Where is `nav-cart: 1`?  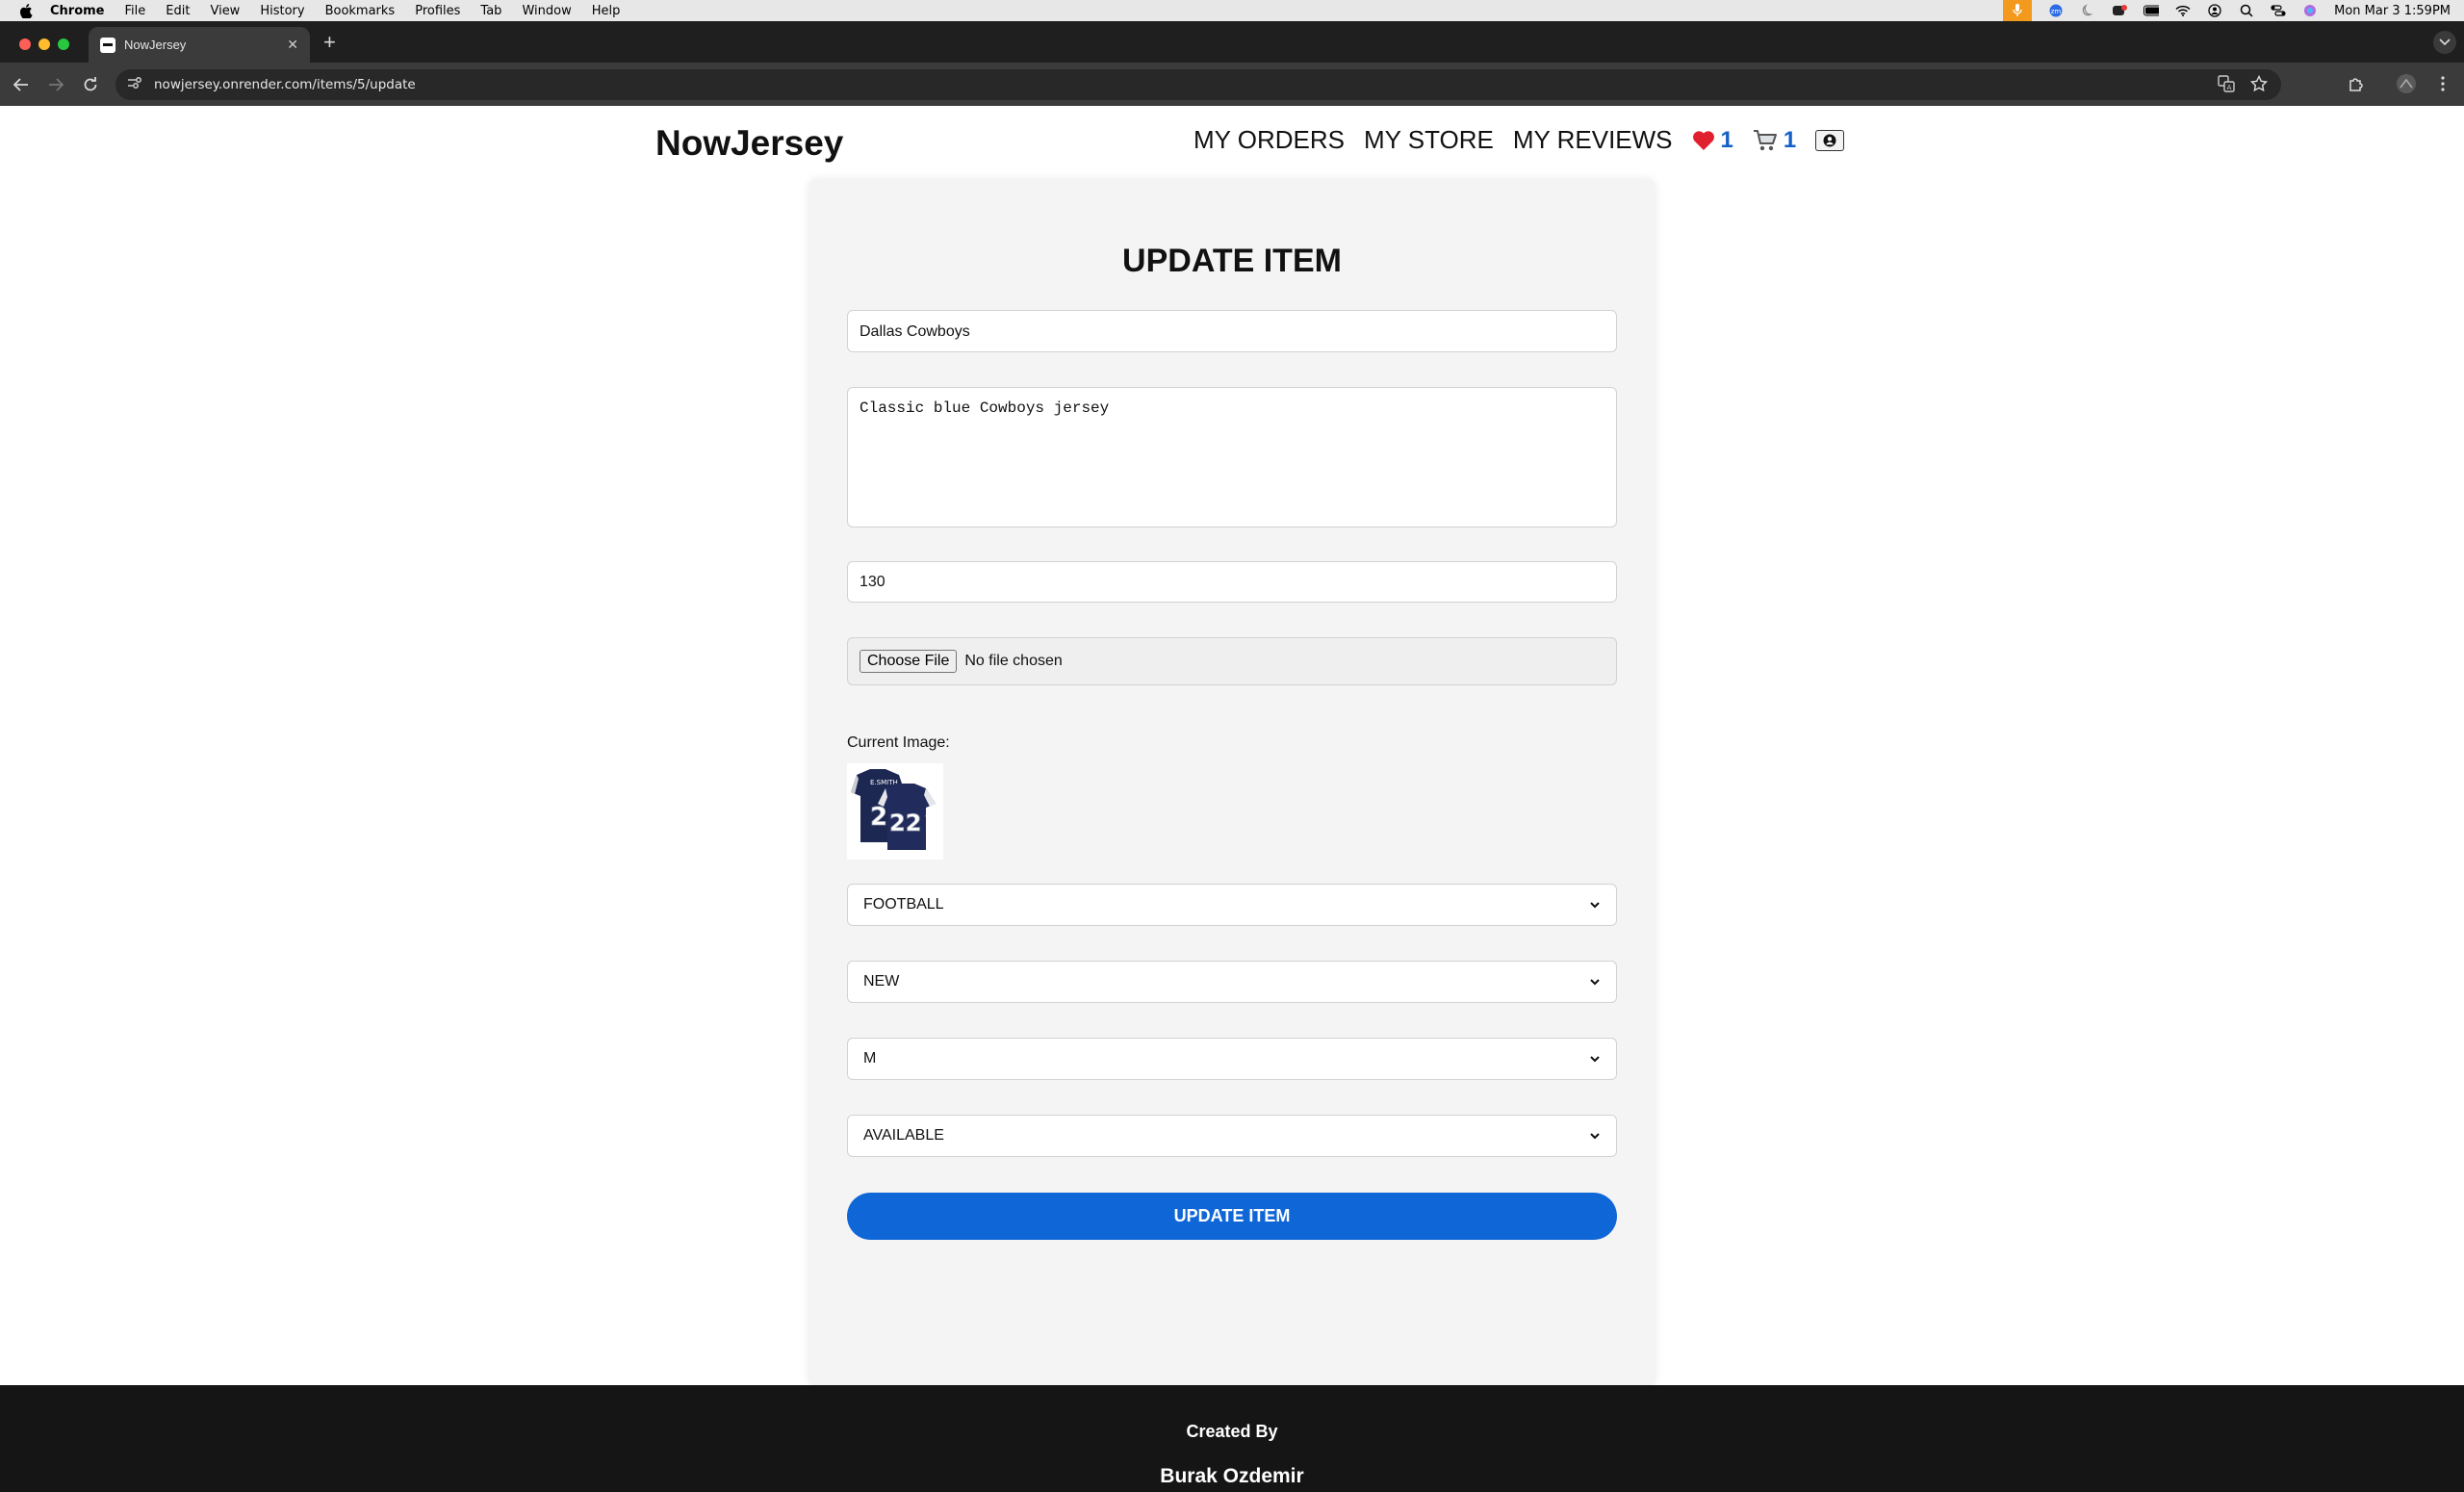 nav-cart: 1 is located at coordinates (1774, 140).